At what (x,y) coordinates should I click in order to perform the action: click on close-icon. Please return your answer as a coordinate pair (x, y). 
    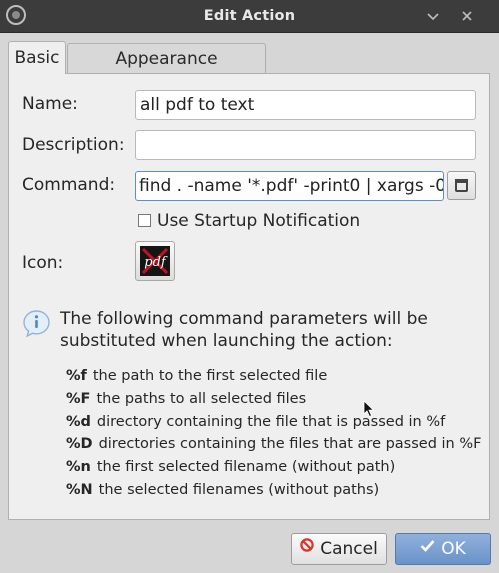
    Looking at the image, I should click on (467, 16).